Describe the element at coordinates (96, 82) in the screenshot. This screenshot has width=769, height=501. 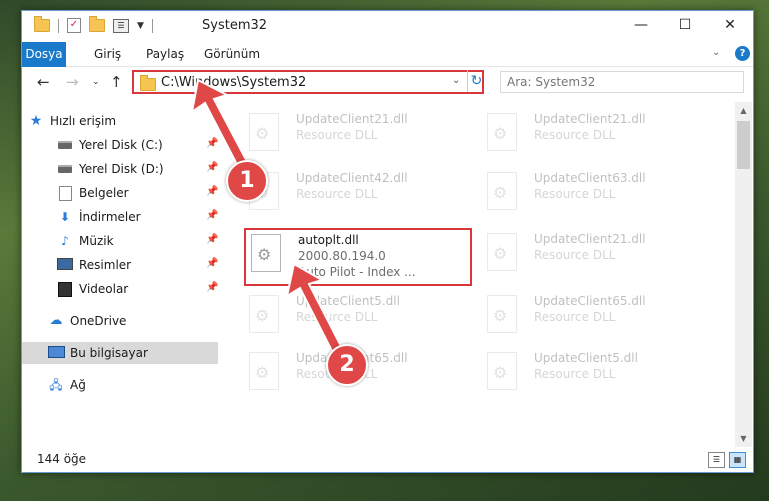
I see `recent-locations-icon: ⌄` at that location.